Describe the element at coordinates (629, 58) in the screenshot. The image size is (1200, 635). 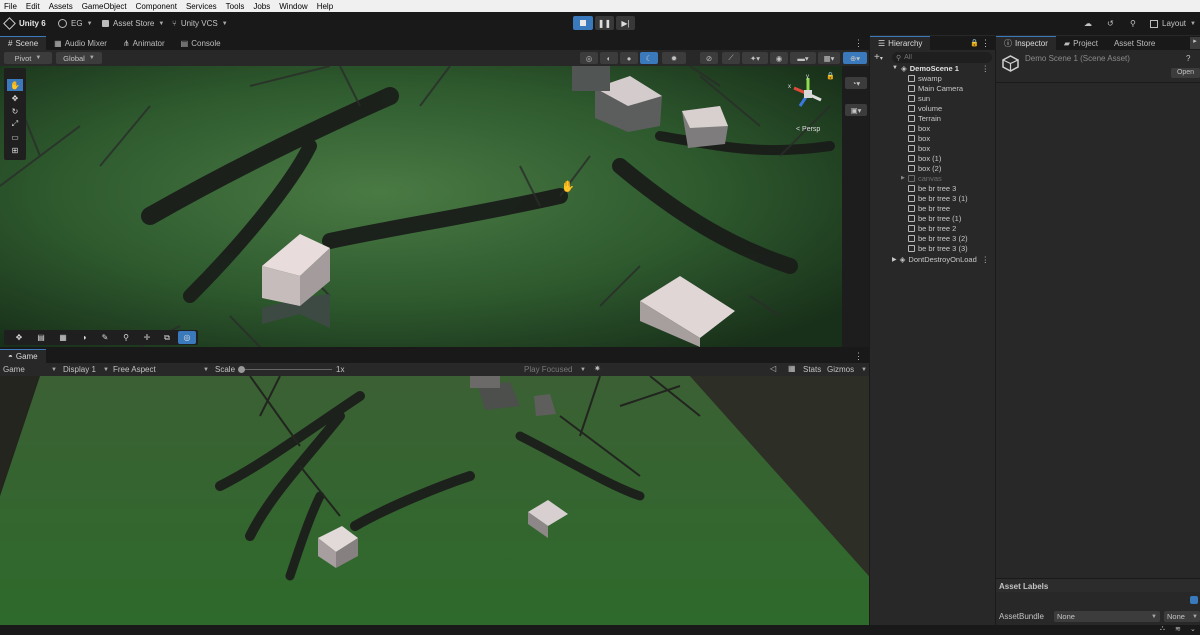
I see `shaded-button: ●` at that location.